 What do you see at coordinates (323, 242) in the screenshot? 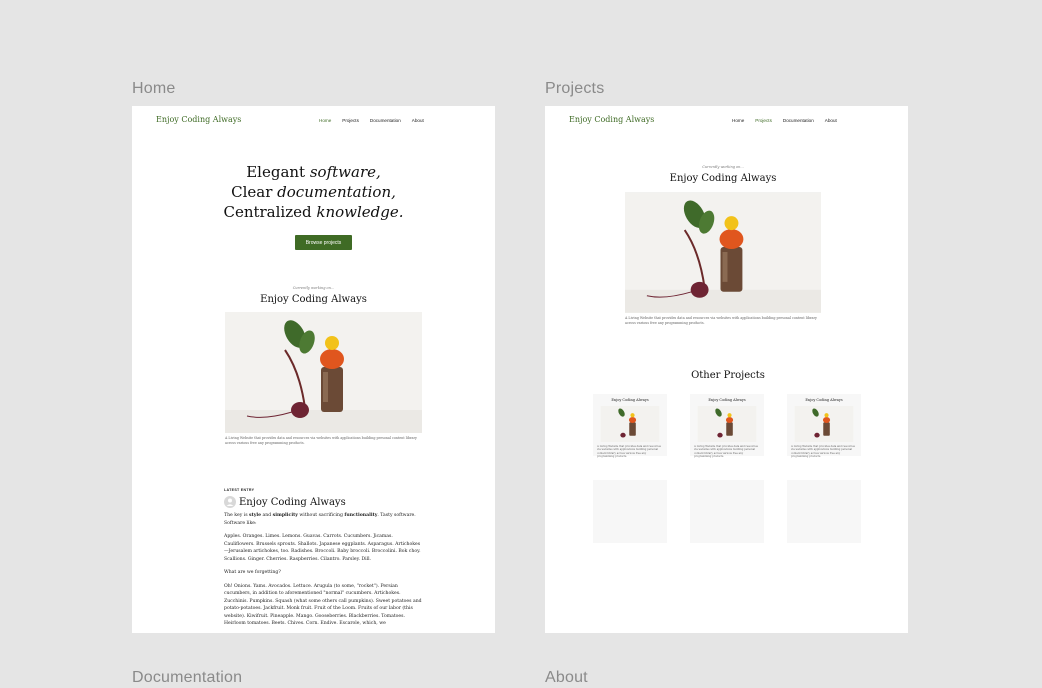
I see `browse-projects-button: Browse projects` at bounding box center [323, 242].